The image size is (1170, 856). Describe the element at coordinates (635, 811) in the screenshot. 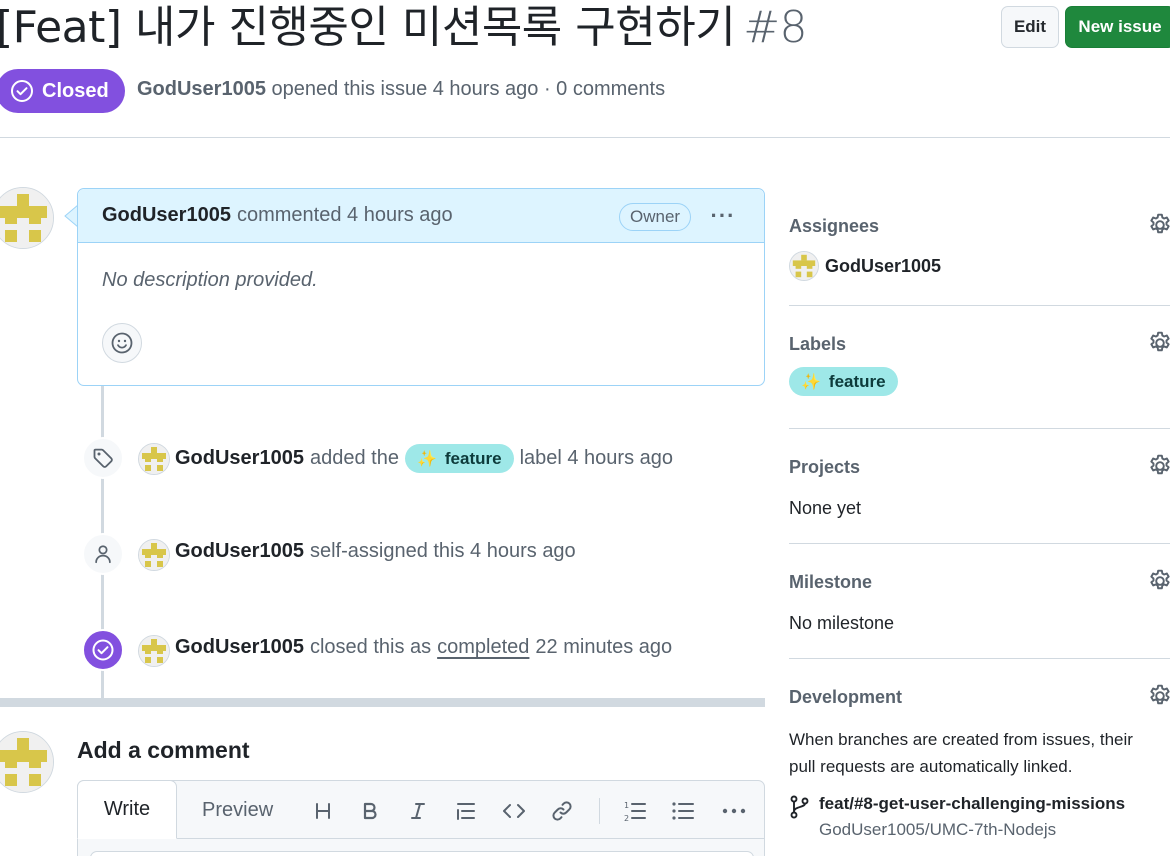

I see `ordered-list-icon: 12` at that location.